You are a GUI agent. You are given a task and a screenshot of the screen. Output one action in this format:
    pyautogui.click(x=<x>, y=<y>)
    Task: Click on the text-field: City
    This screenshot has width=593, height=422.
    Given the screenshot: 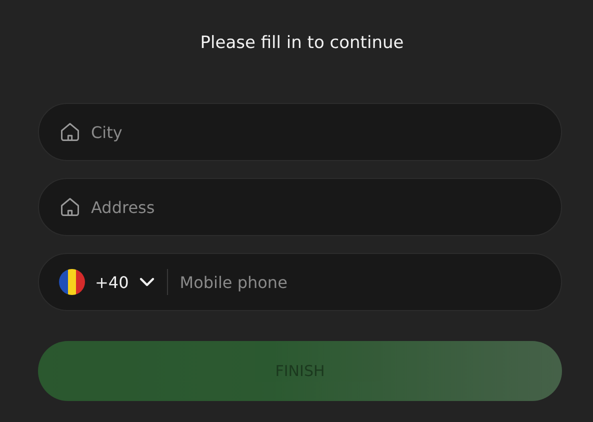 What is the action you would take?
    pyautogui.click(x=300, y=132)
    